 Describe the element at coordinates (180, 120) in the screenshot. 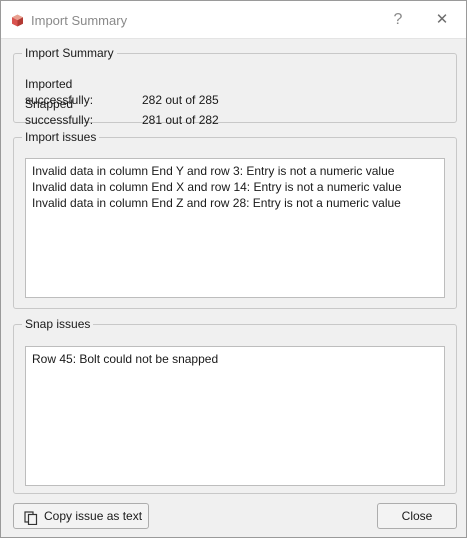

I see `snapped-value: 281 out of 282` at that location.